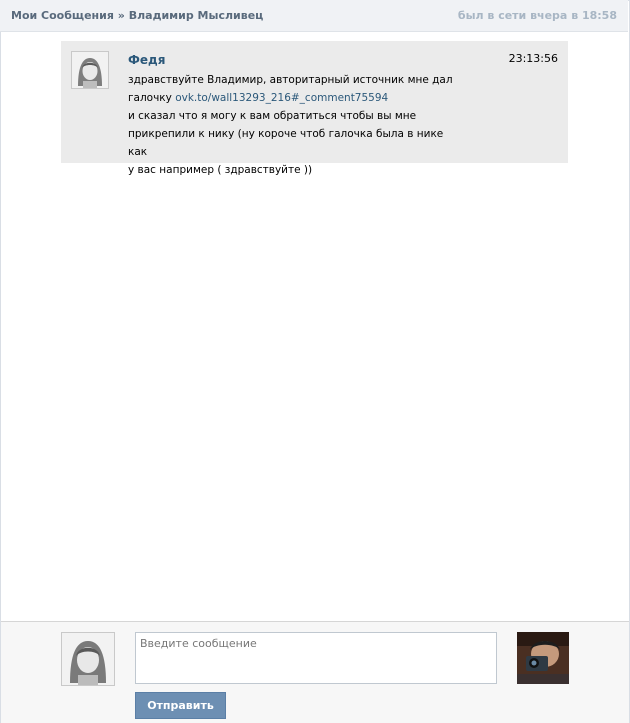 This screenshot has height=723, width=630. I want to click on breadcrumb: Мои Сообщения » Владимир Мысливец, so click(137, 15).